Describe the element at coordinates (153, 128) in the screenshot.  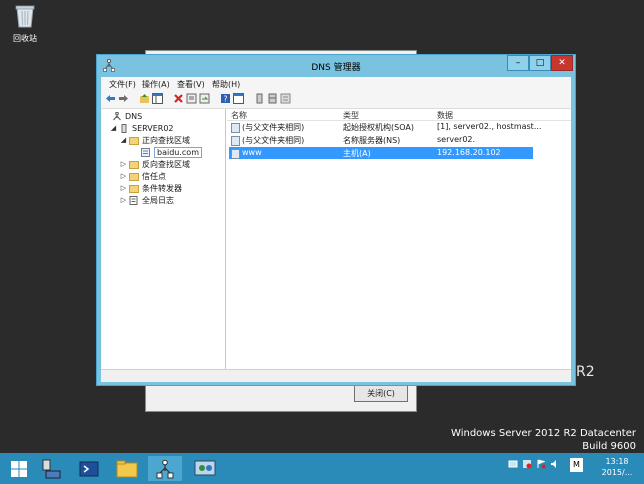
I see `tree-label: SERVER02` at that location.